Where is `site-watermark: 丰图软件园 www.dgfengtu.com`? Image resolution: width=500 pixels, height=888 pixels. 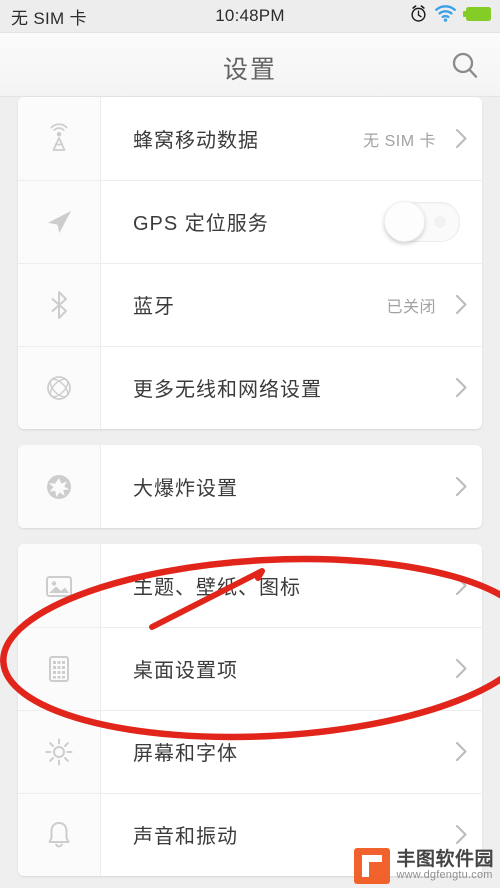 site-watermark: 丰图软件园 www.dgfengtu.com is located at coordinates (424, 866).